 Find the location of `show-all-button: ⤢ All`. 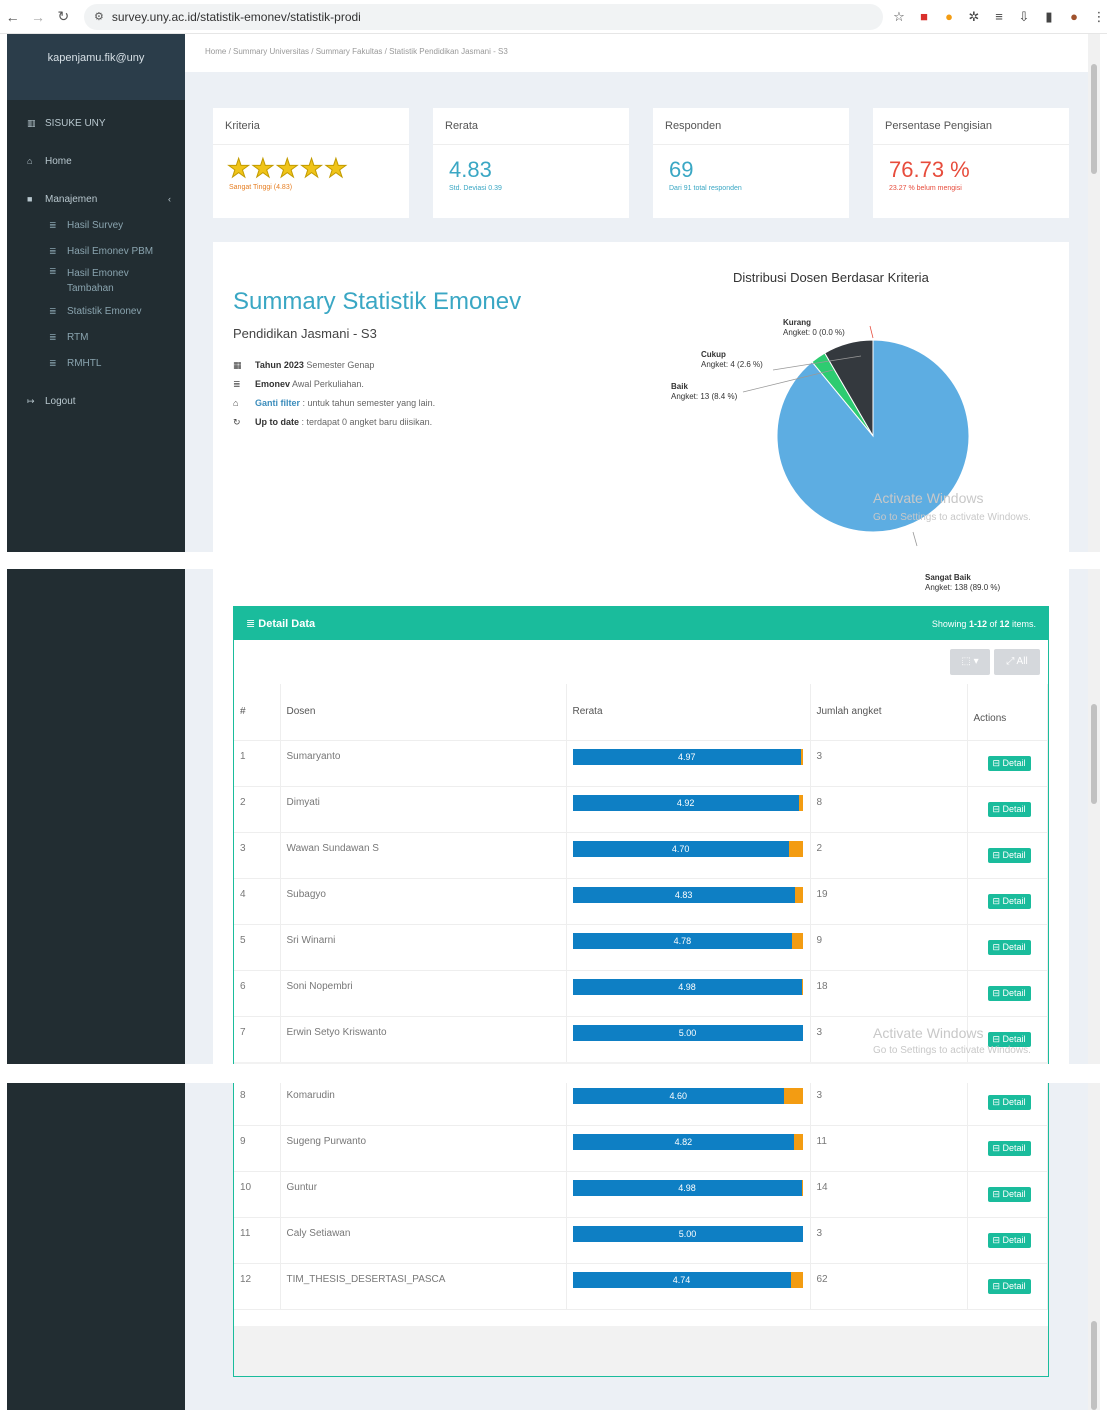

show-all-button: ⤢ All is located at coordinates (1017, 662).